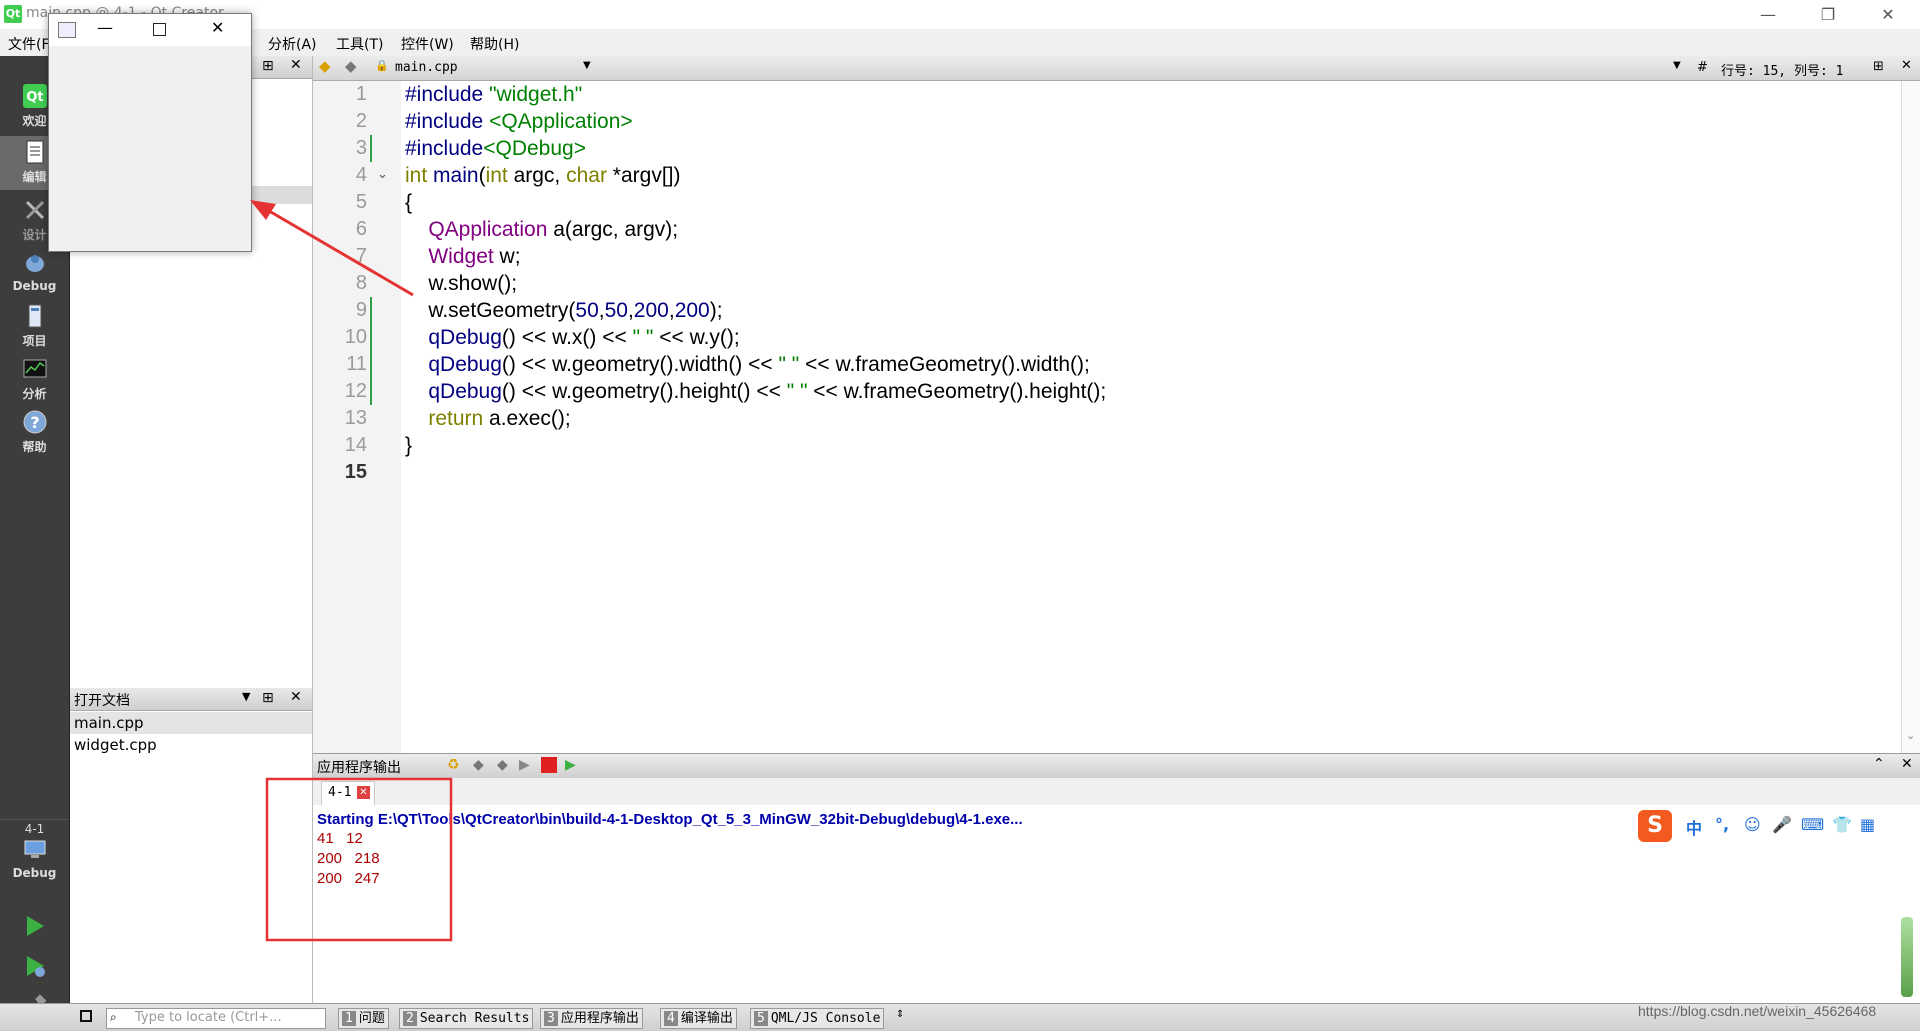 The image size is (1920, 1031). Describe the element at coordinates (338, 251) in the screenshot. I see `annotation-arrow` at that location.